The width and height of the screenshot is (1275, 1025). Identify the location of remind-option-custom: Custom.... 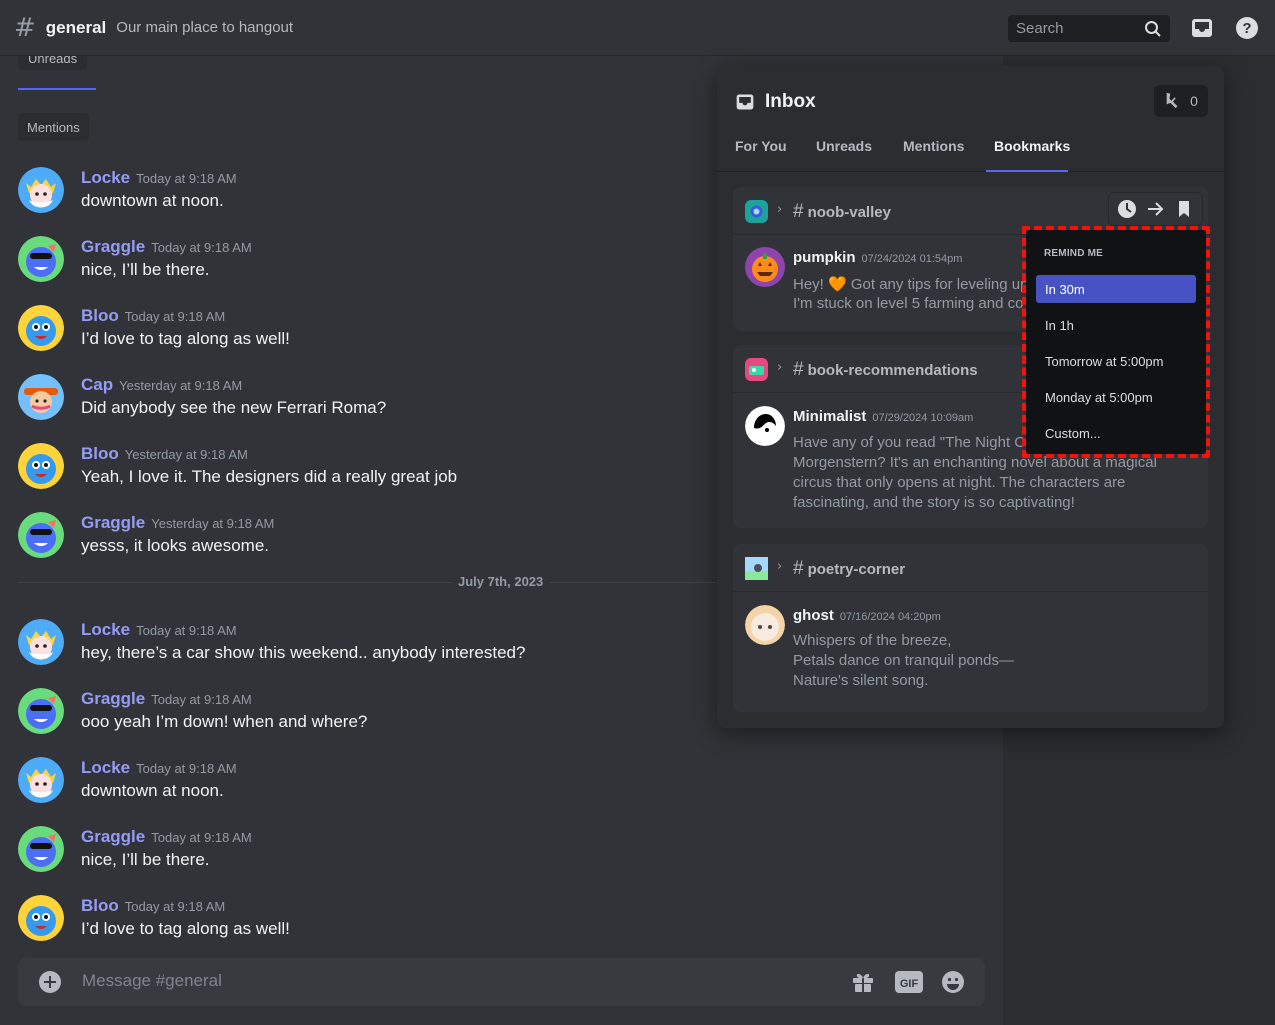
(1116, 433).